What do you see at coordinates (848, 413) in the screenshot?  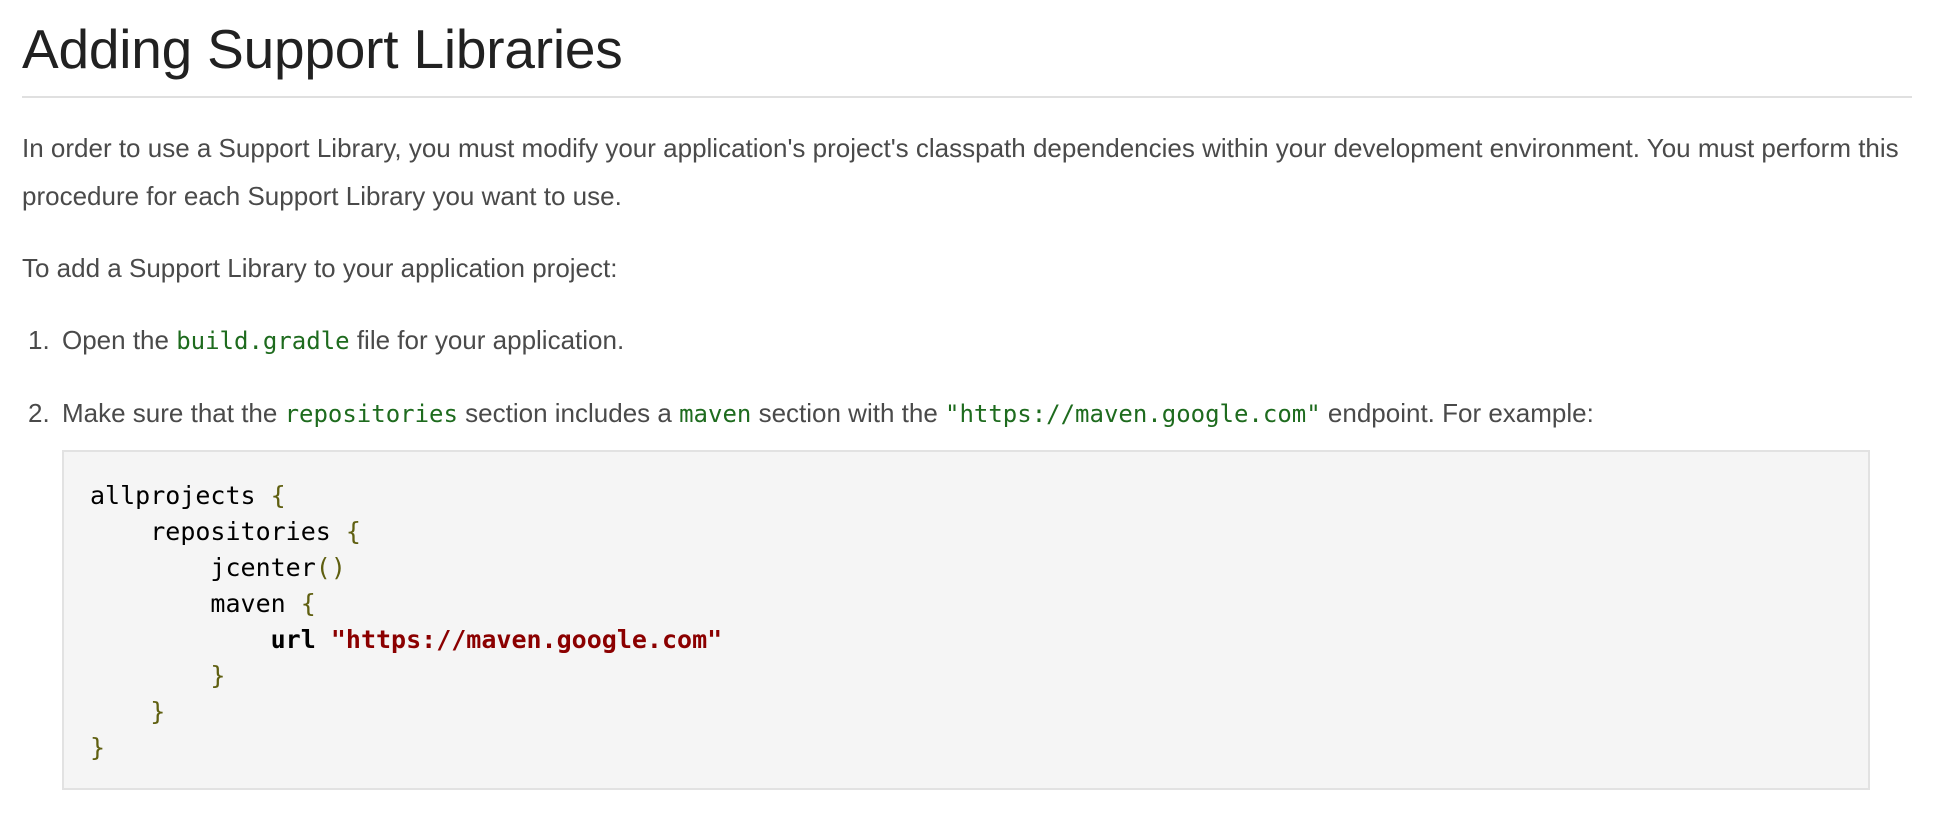 I see `step-text: section with the` at bounding box center [848, 413].